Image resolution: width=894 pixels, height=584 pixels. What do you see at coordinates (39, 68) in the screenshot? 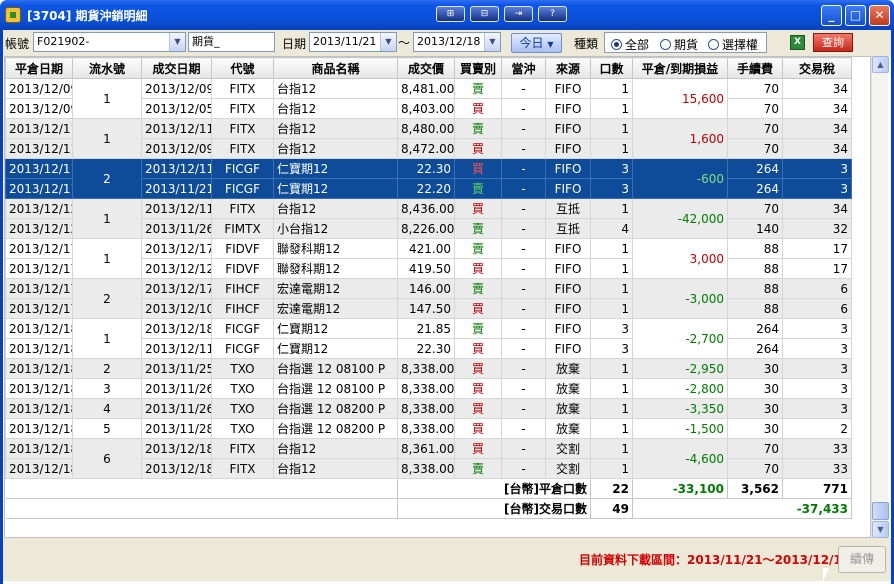
I see `col-close-date: 平倉日期` at bounding box center [39, 68].